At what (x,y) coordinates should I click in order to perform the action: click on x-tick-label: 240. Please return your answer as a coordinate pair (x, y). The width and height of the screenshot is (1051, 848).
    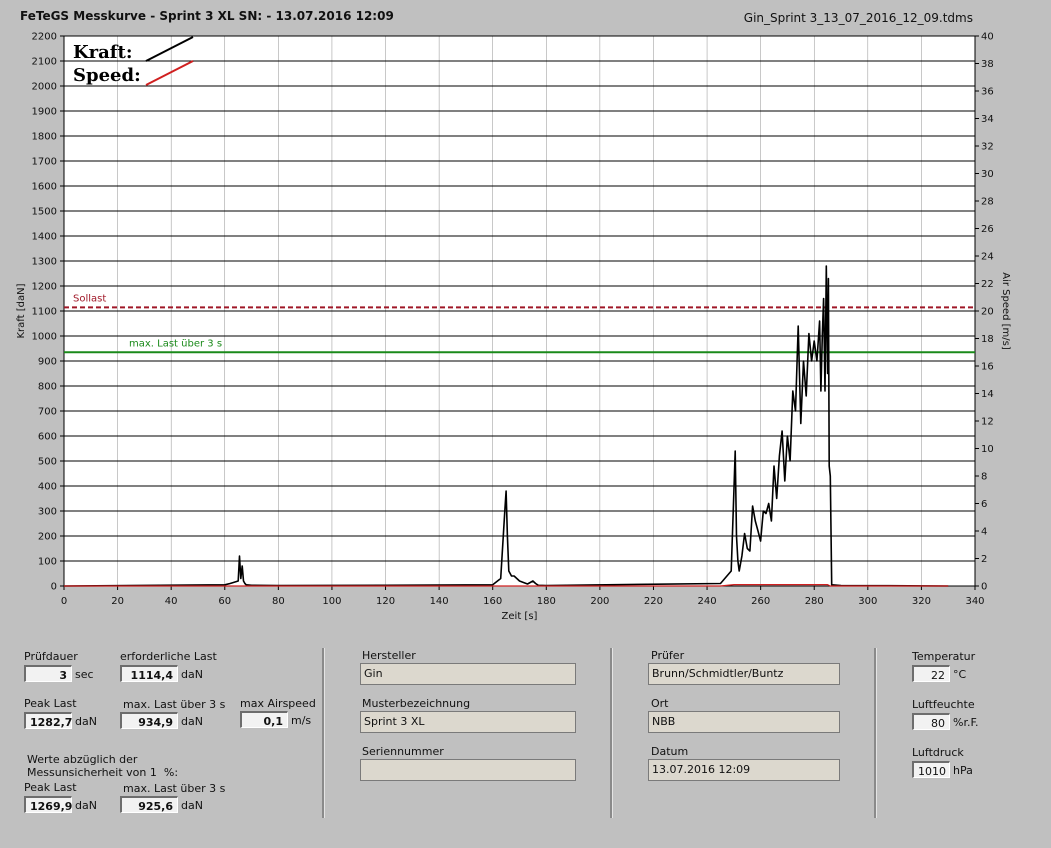
    Looking at the image, I should click on (707, 601).